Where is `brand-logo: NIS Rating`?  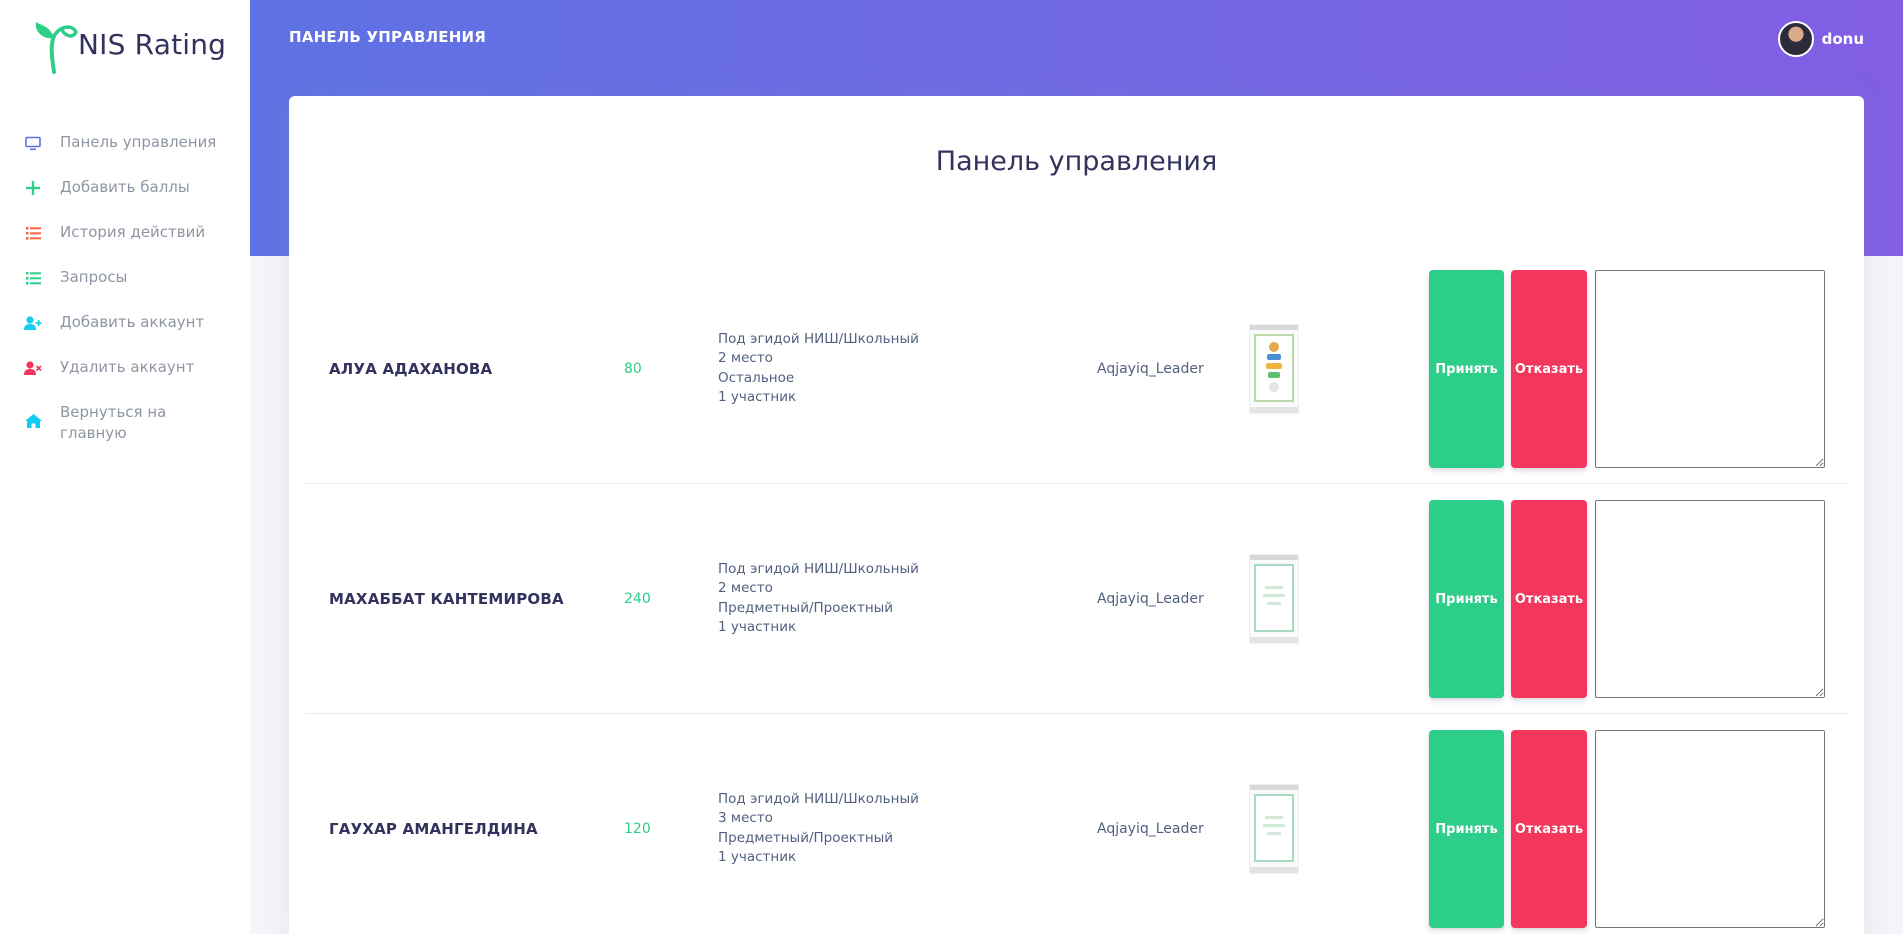
brand-logo: NIS Rating is located at coordinates (128, 46).